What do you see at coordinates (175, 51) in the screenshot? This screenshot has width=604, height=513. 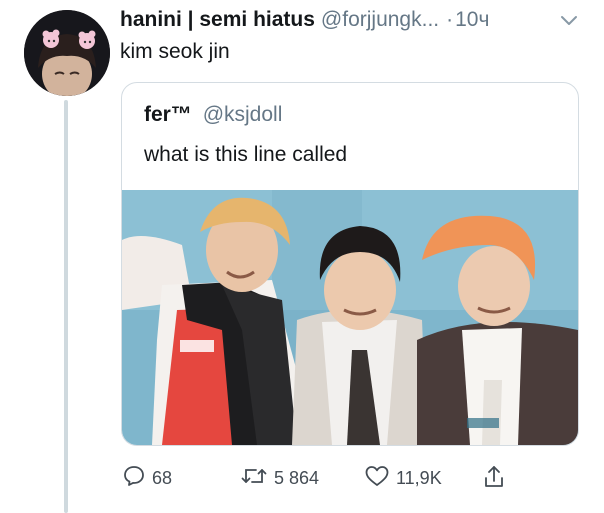 I see `tweet-text: kim seok jin` at bounding box center [175, 51].